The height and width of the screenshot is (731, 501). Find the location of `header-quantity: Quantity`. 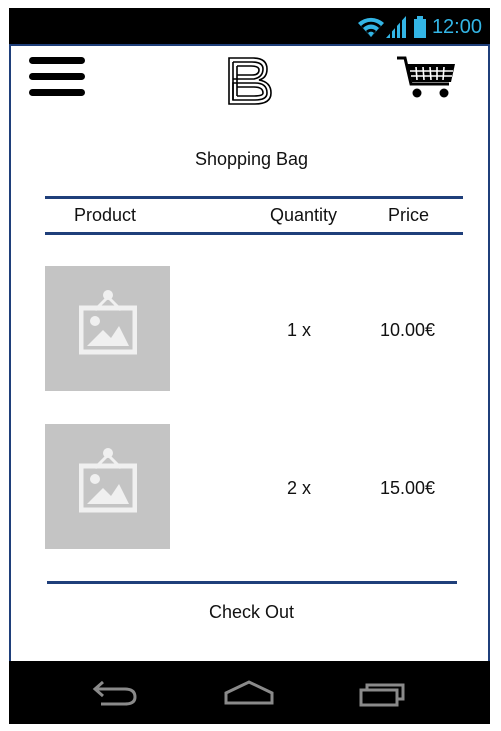

header-quantity: Quantity is located at coordinates (304, 215).